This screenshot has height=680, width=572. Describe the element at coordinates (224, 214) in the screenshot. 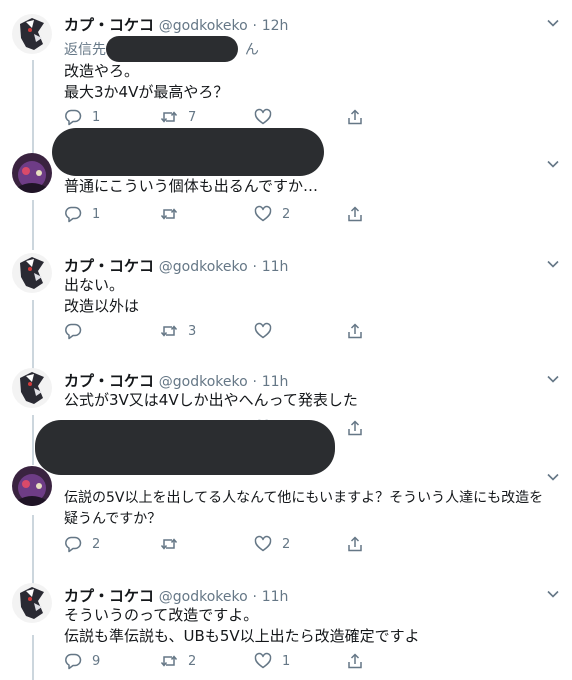

I see `tweet-actions: 1 2` at that location.